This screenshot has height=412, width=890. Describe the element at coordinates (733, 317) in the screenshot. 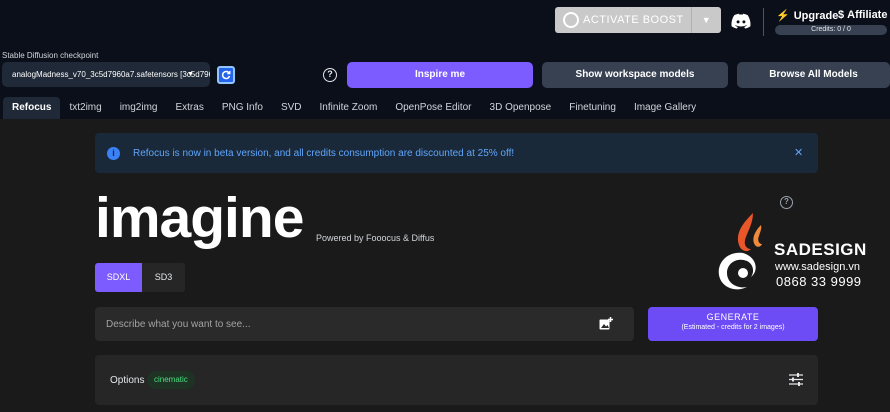

I see `generate-title: GENERATE` at that location.